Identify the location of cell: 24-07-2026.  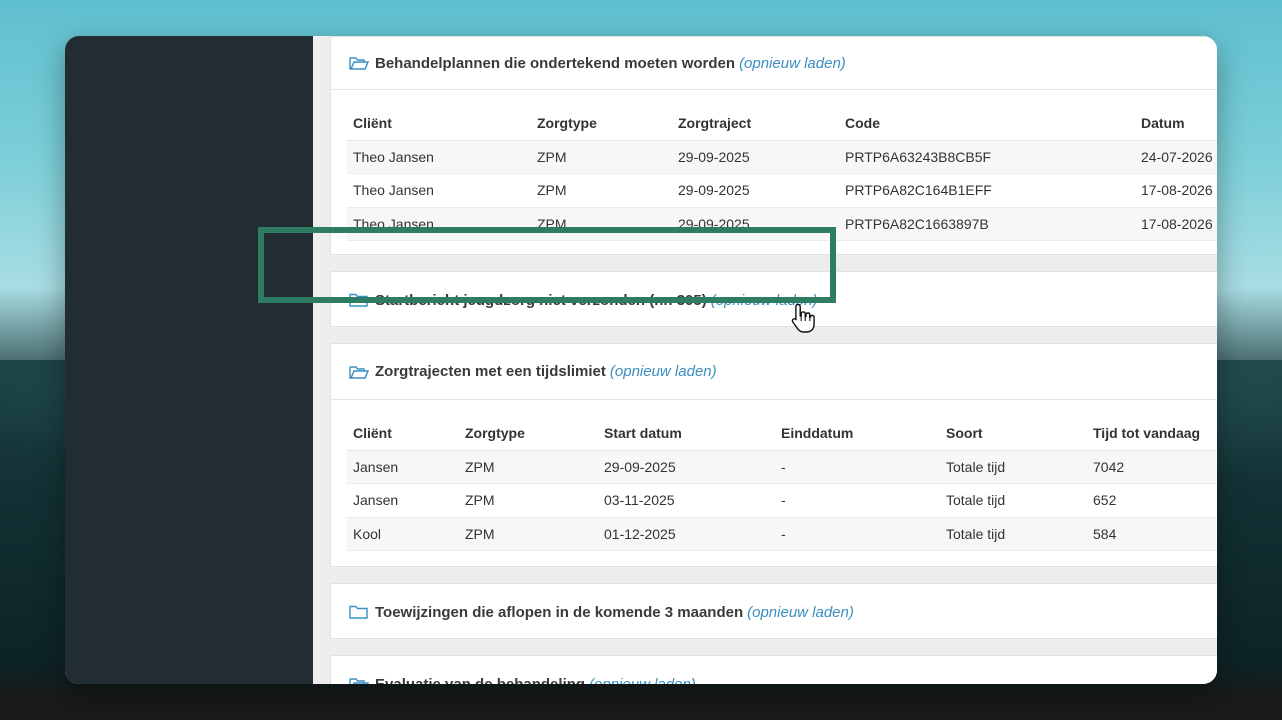
(1176, 157).